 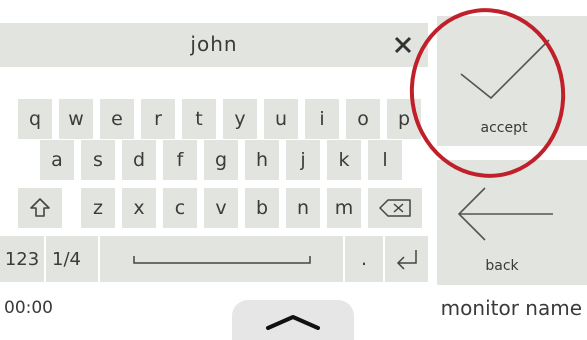 I want to click on key-t: t, so click(x=199, y=119).